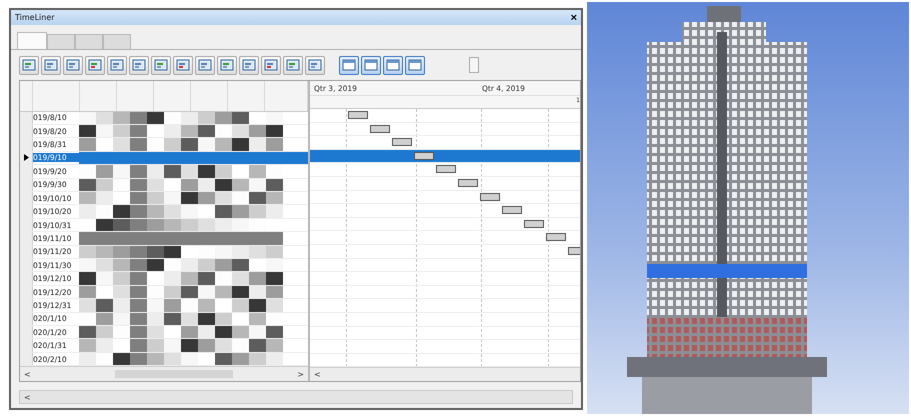 This screenshot has height=420, width=911. Describe the element at coordinates (445, 157) in the screenshot. I see `gantt-row` at that location.